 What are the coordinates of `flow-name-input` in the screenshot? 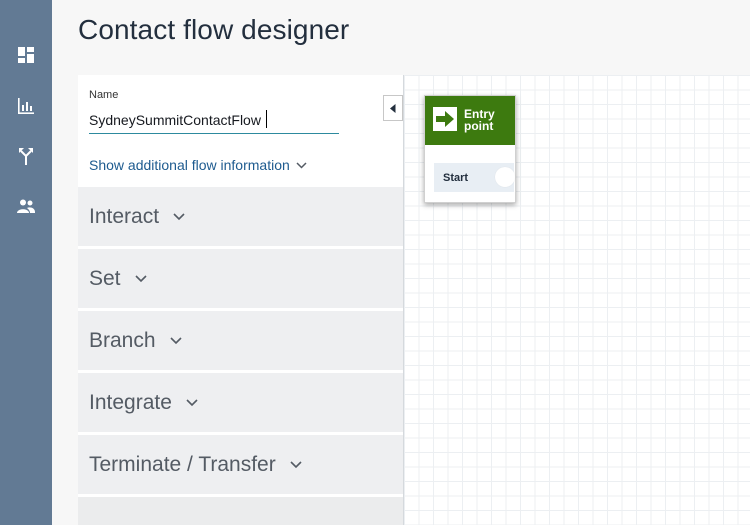 It's located at (214, 120).